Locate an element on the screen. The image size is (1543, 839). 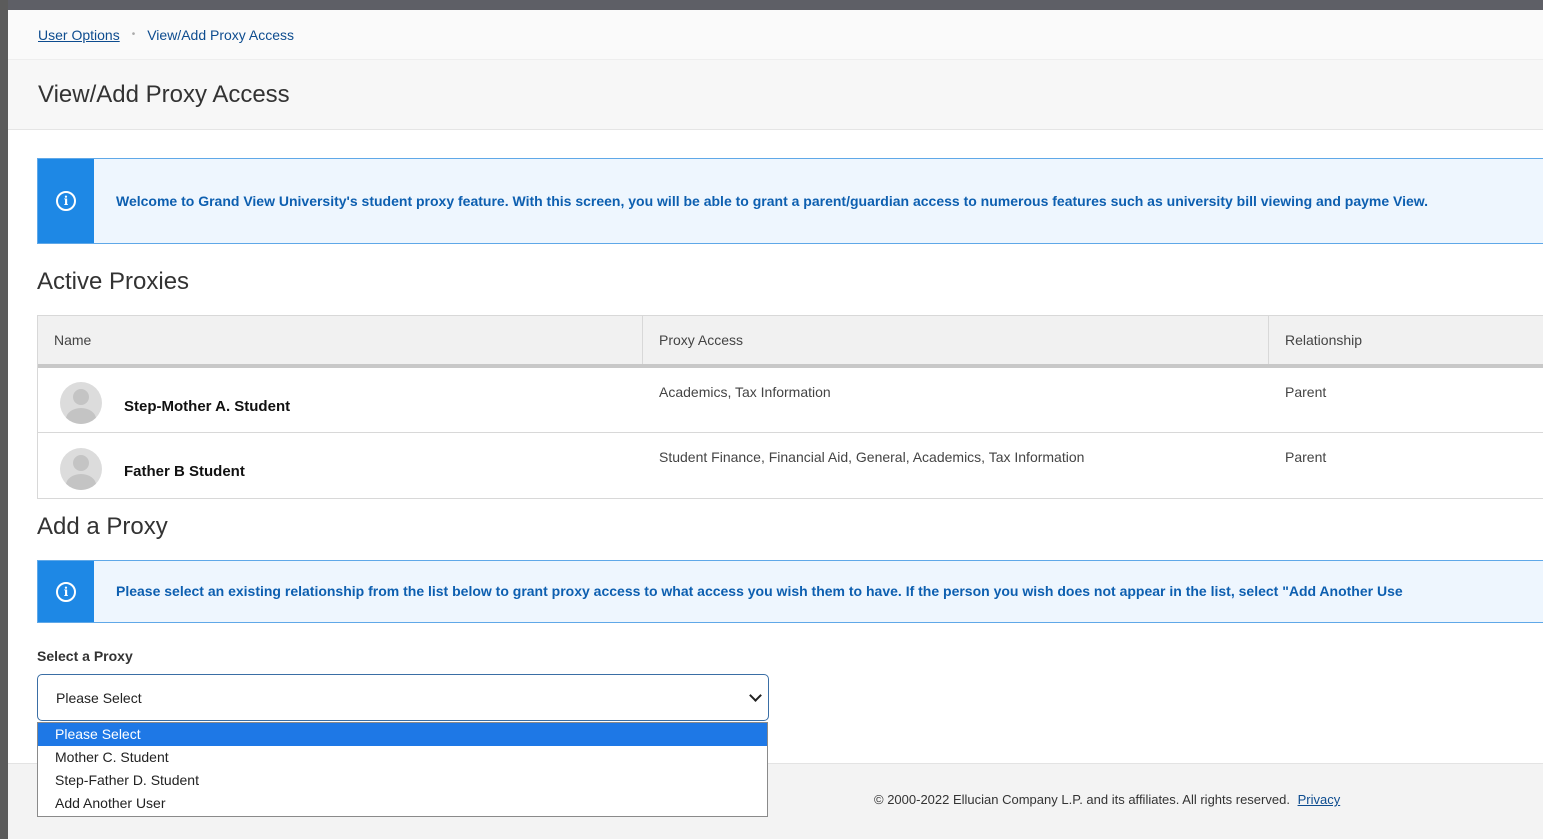
option-add-another-user: Add Another User is located at coordinates (402, 803).